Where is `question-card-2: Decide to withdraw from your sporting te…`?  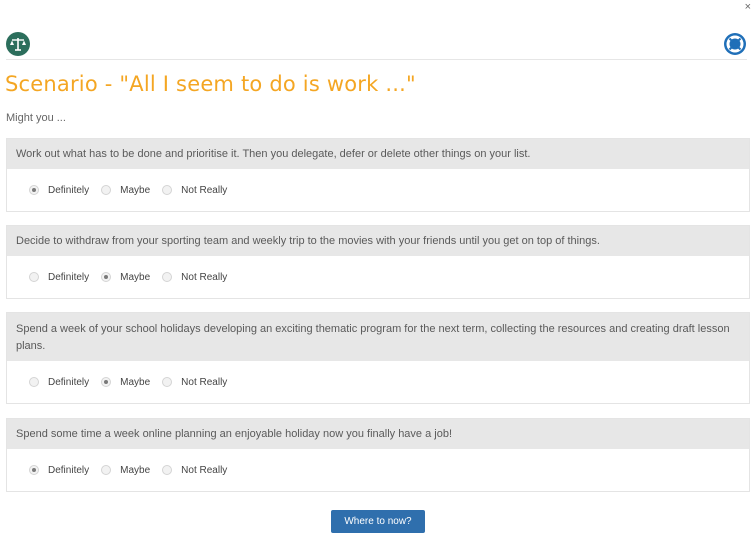 question-card-2: Decide to withdraw from your sporting te… is located at coordinates (378, 262).